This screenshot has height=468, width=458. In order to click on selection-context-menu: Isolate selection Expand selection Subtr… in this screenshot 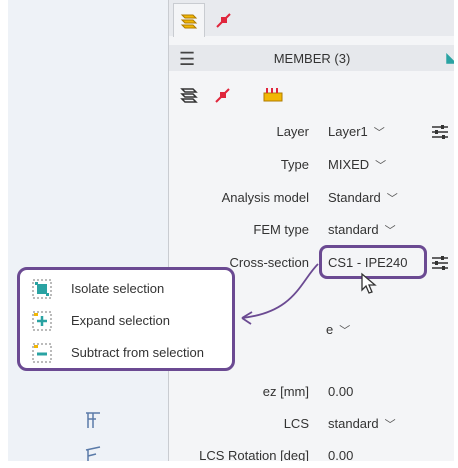, I will do `click(126, 319)`.